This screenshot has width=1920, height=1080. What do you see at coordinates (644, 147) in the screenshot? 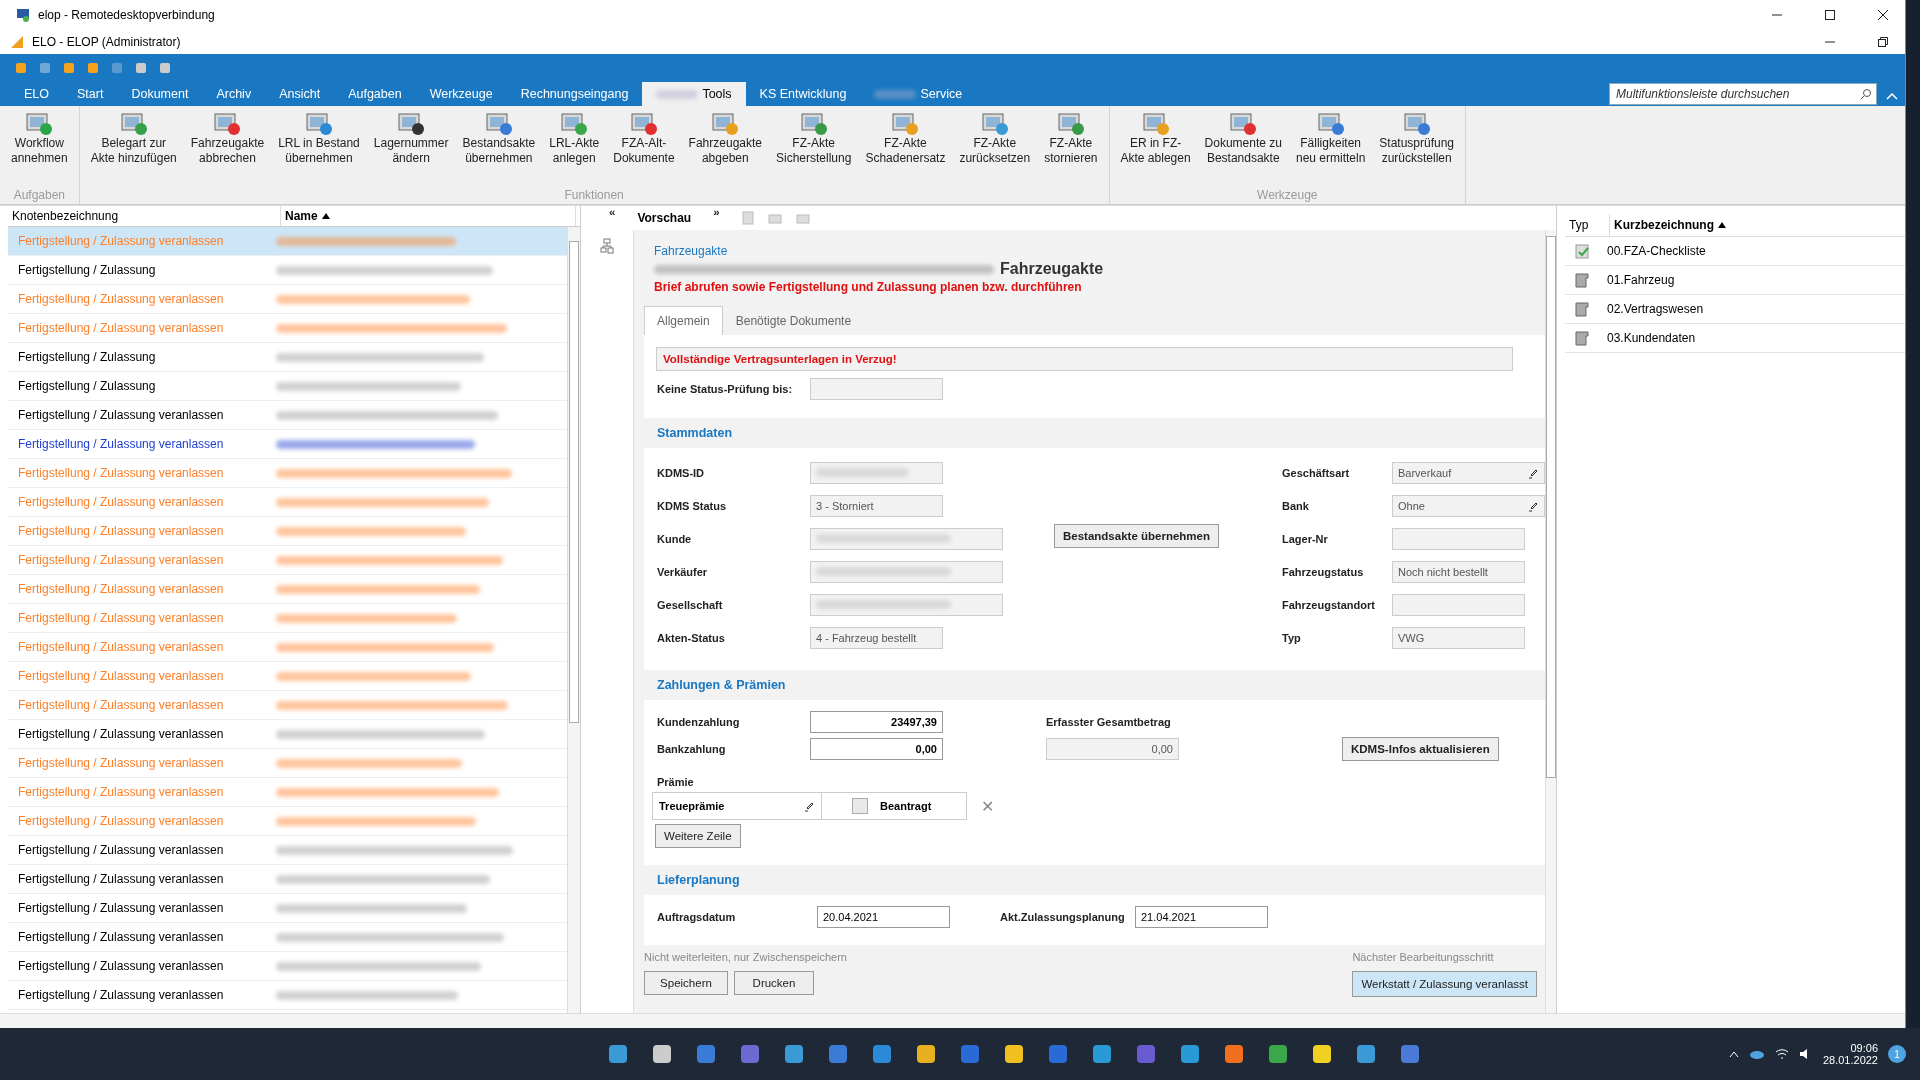
I see `ribbon-button: FZA-Alt- Dokumente` at bounding box center [644, 147].